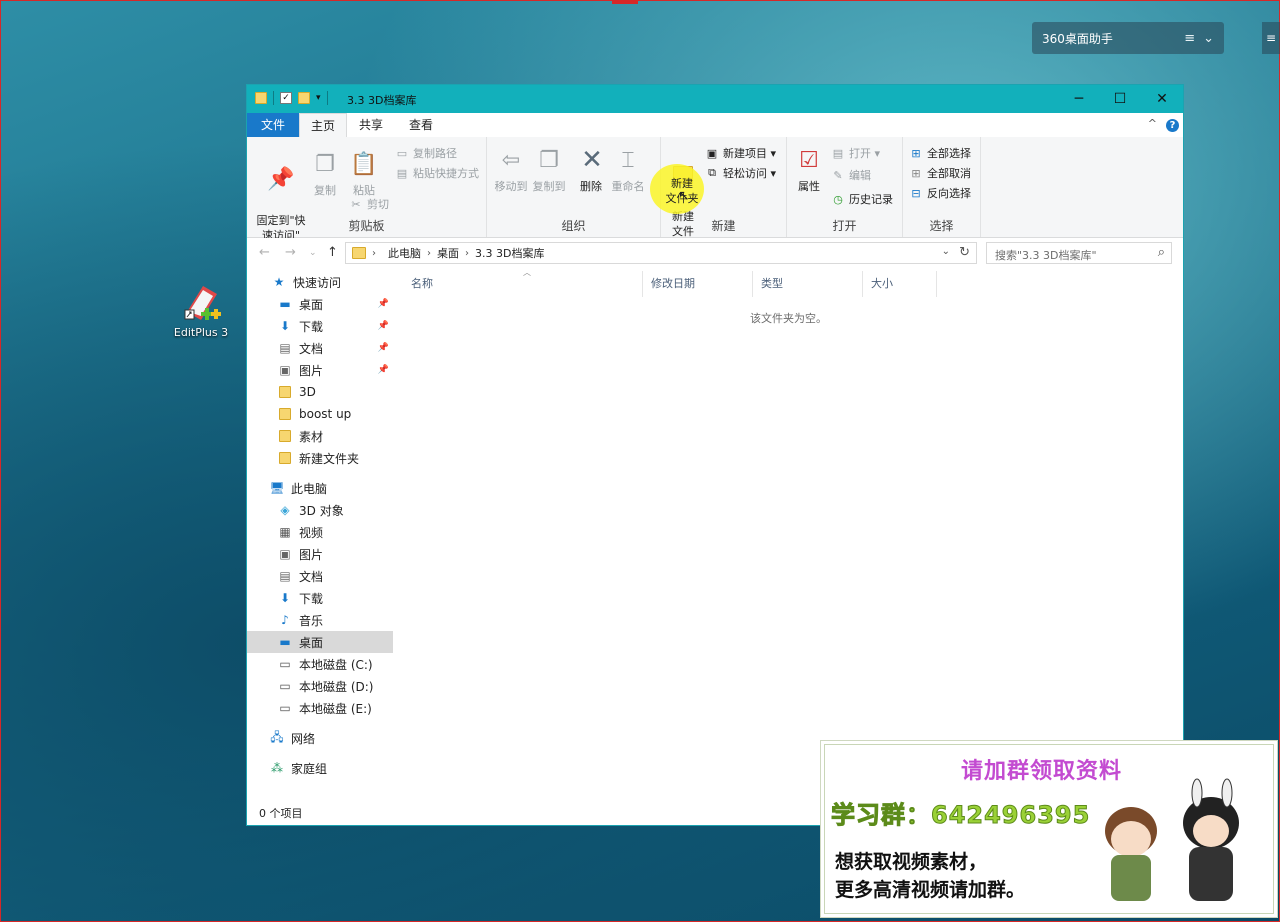  I want to click on open-label: 打开 ▾, so click(865, 153).